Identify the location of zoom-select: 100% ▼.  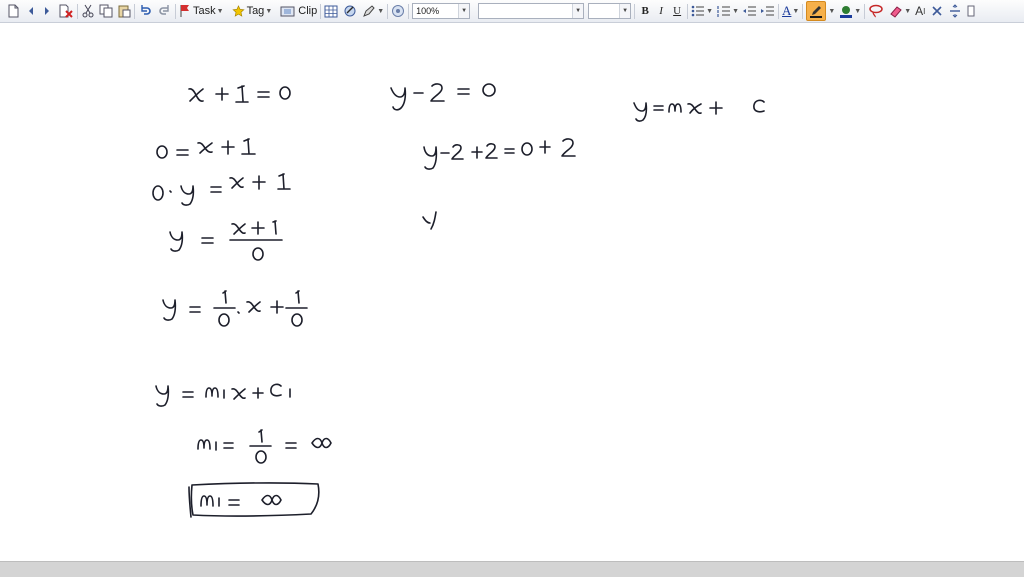
(441, 11).